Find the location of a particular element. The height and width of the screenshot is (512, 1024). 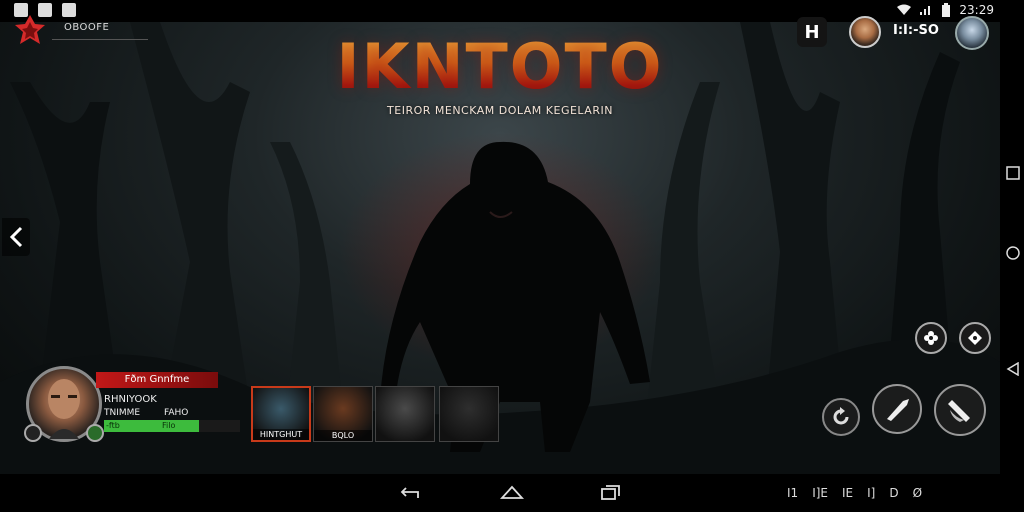

health-bar: -ftb Filo is located at coordinates (172, 426).